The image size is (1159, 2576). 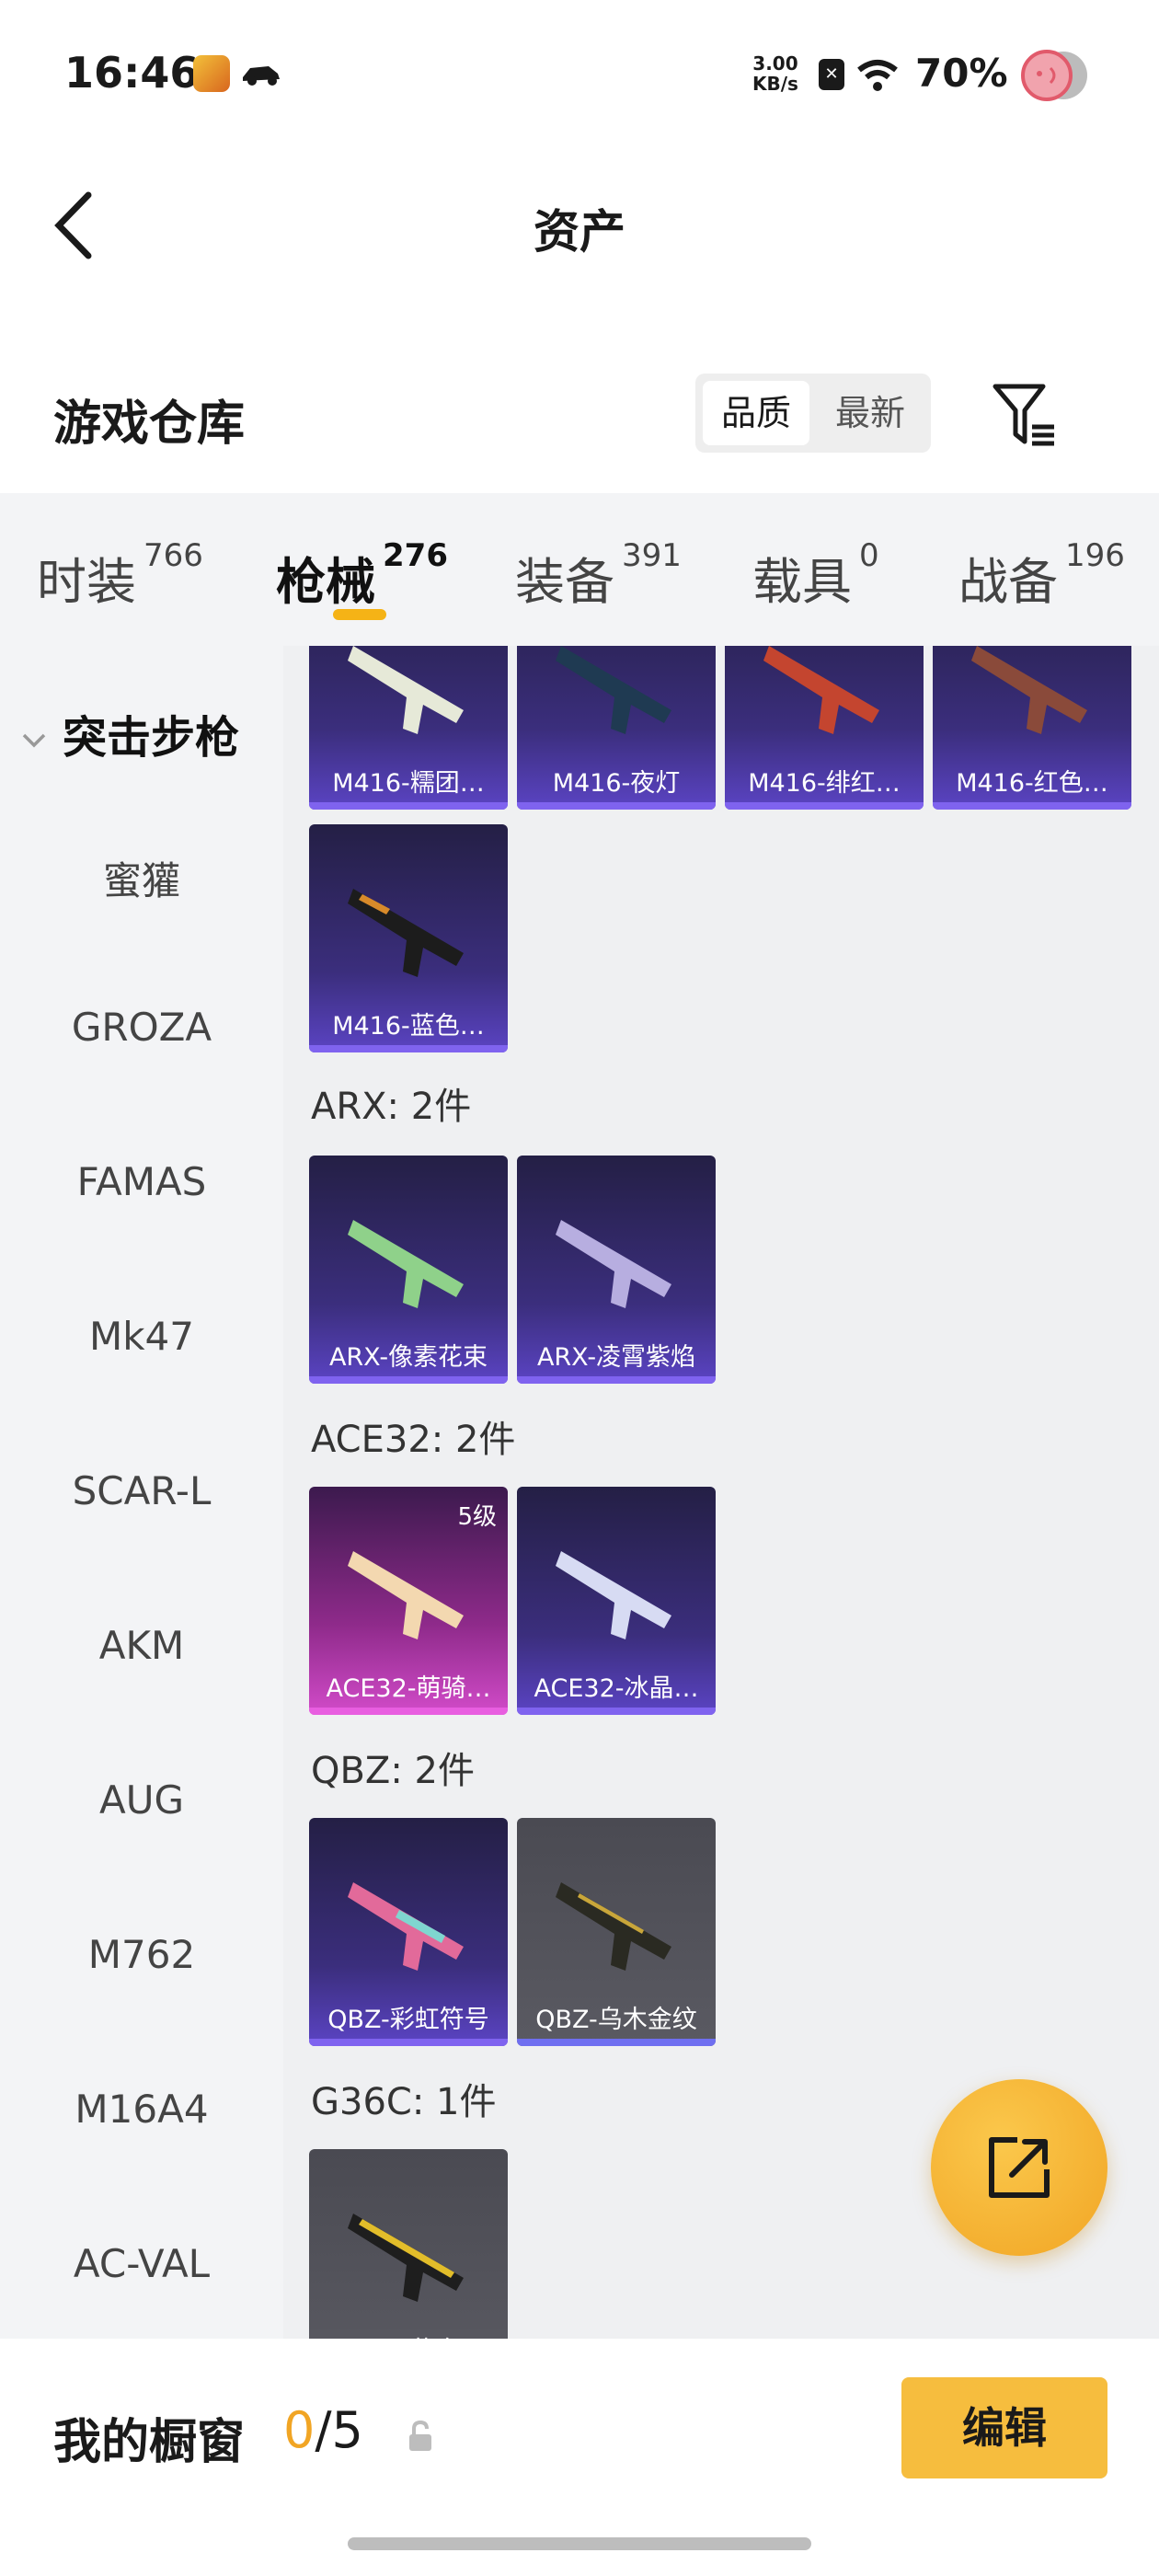 What do you see at coordinates (141, 1336) in the screenshot?
I see `sidebar-item: Mk47` at bounding box center [141, 1336].